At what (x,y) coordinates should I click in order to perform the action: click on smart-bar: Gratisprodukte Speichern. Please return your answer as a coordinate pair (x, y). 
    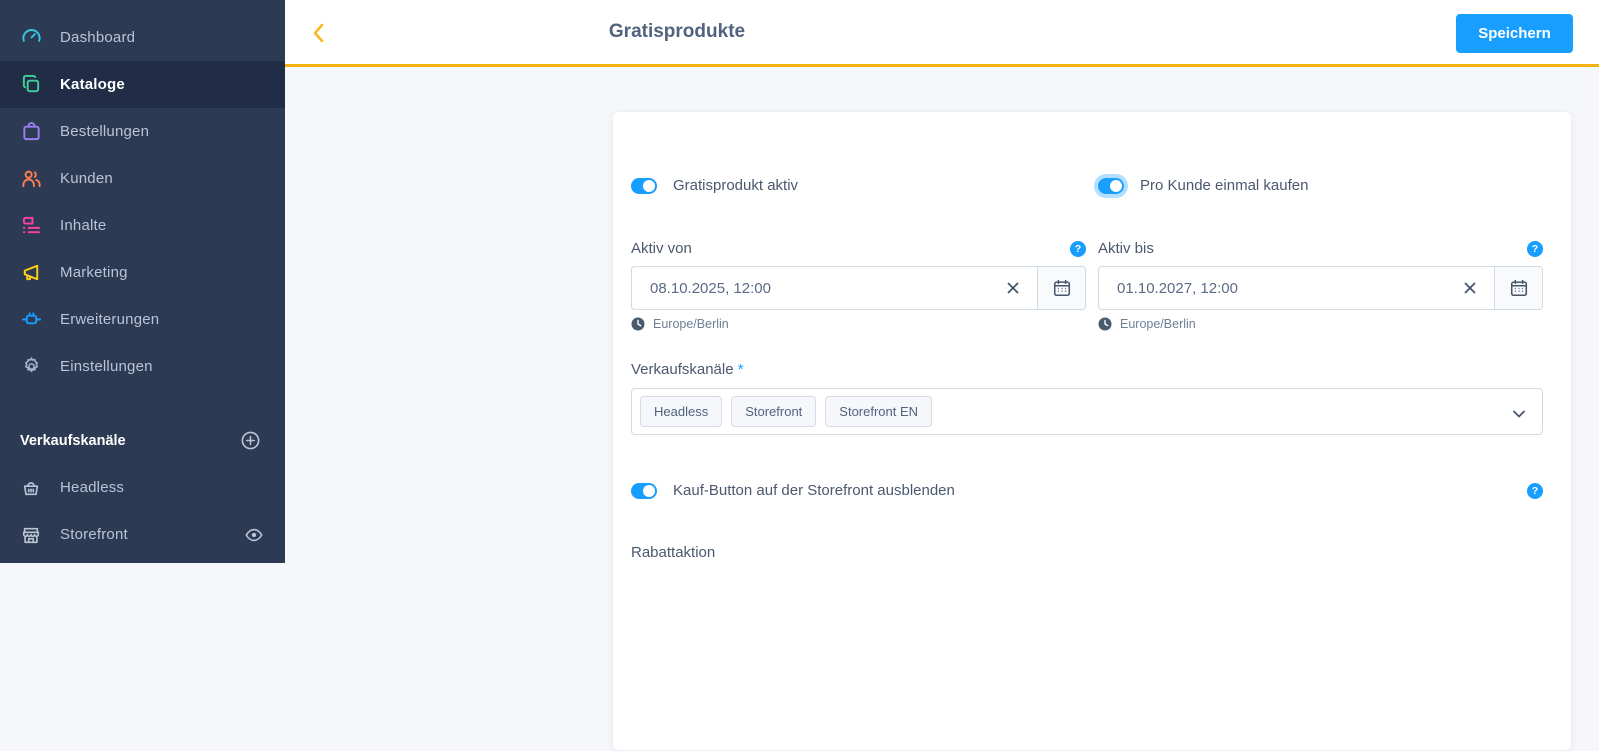
    Looking at the image, I should click on (942, 33).